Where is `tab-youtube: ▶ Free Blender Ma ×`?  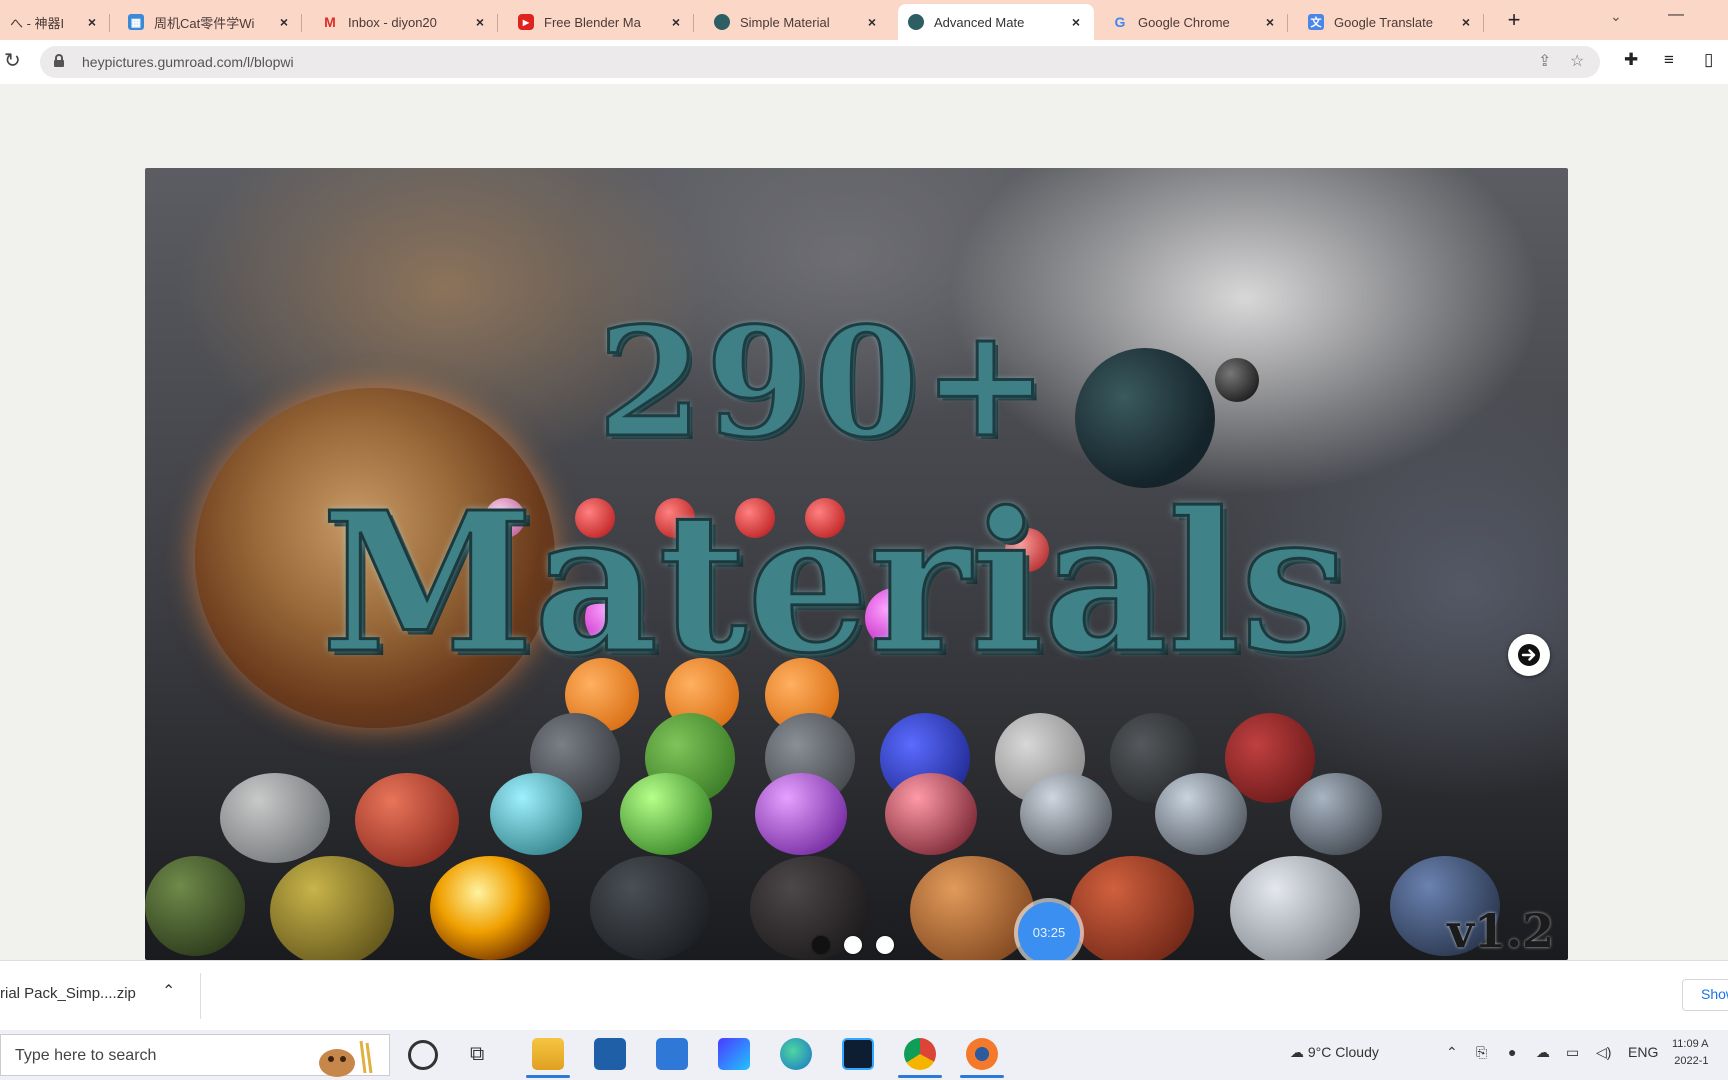 tab-youtube: ▶ Free Blender Ma × is located at coordinates (601, 22).